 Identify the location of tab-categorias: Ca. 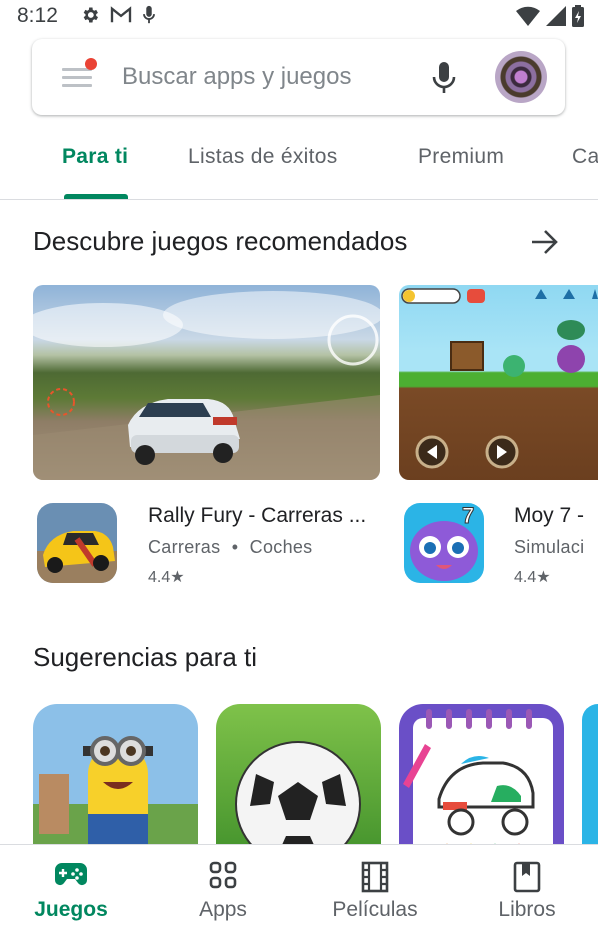
(585, 157).